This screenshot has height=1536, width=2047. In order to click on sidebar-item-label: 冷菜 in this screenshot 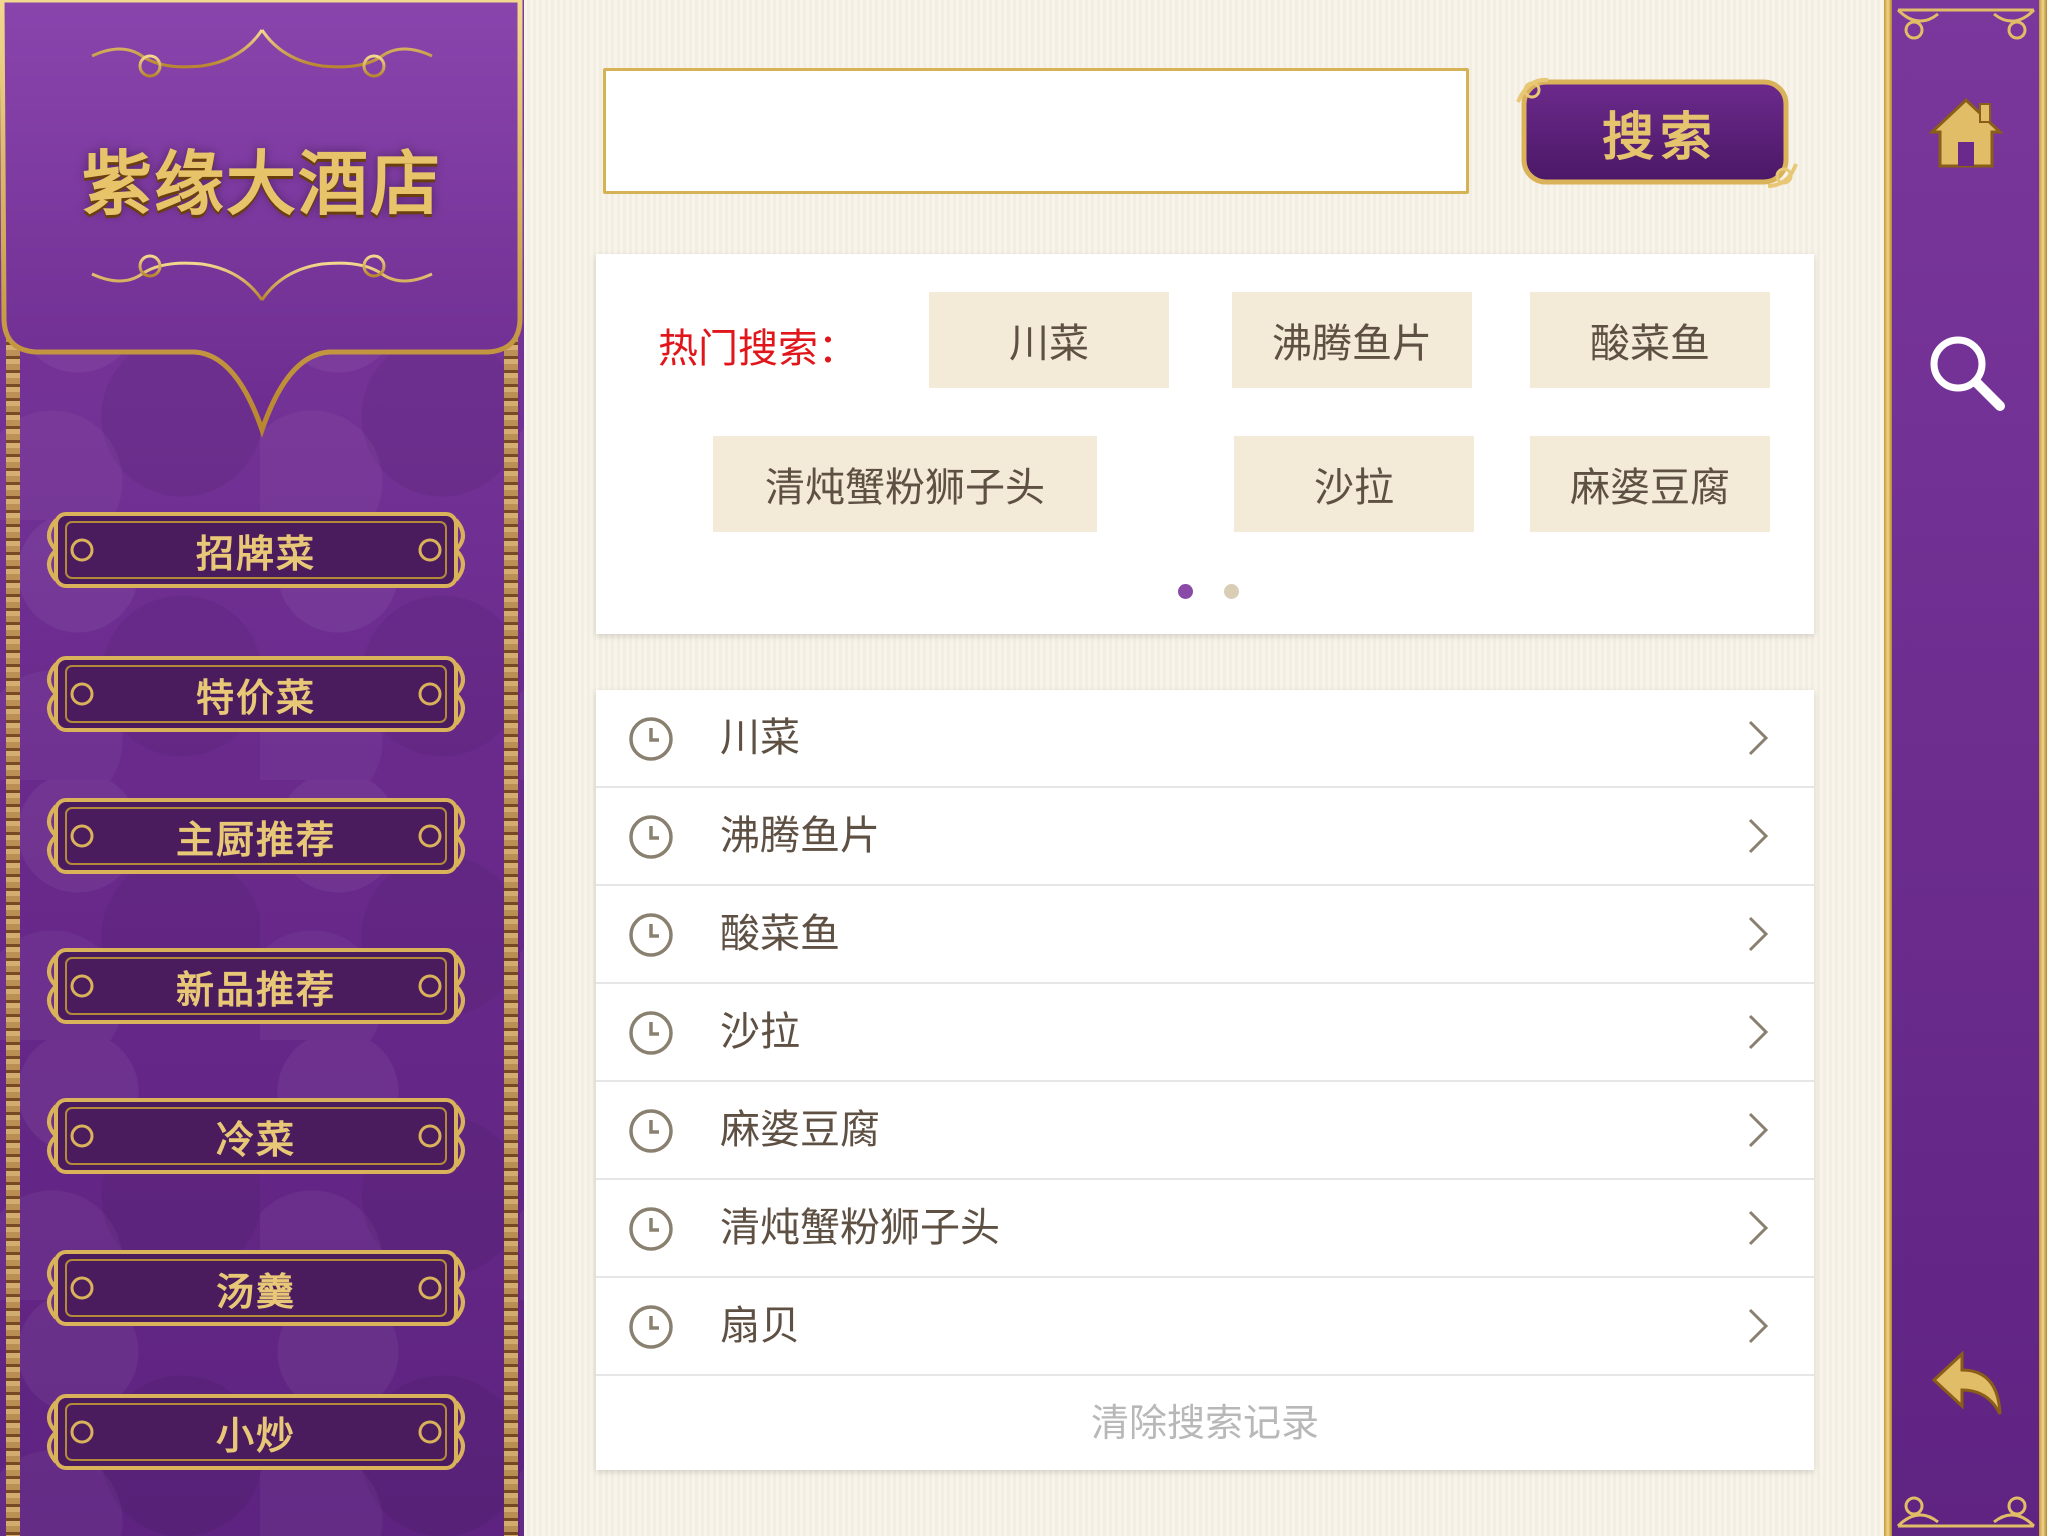, I will do `click(255, 1139)`.